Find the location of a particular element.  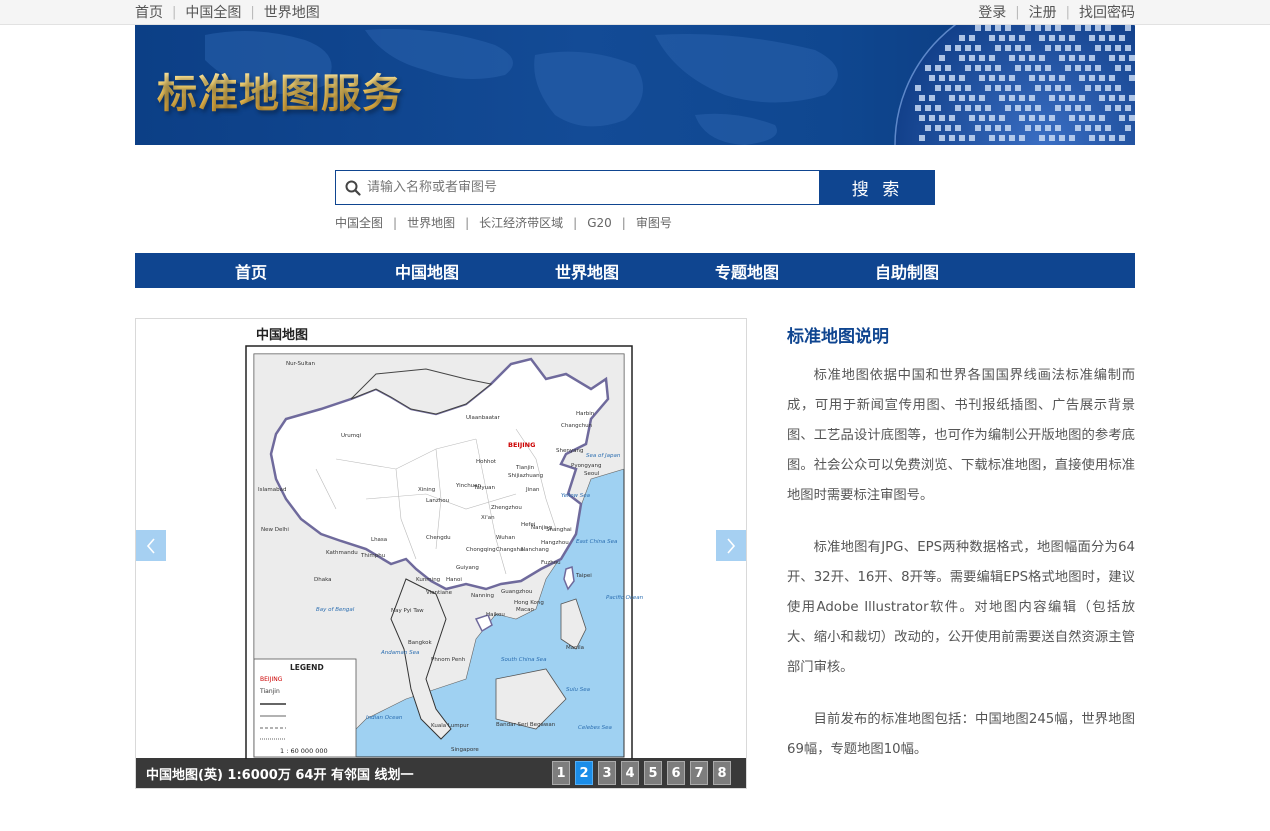

nav-item-self-service: 自助制图 is located at coordinates (955, 271).